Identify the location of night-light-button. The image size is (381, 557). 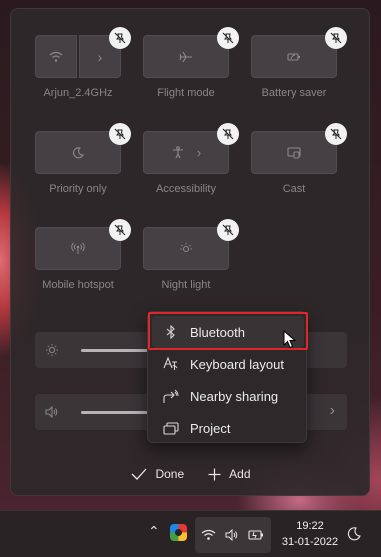
(186, 248).